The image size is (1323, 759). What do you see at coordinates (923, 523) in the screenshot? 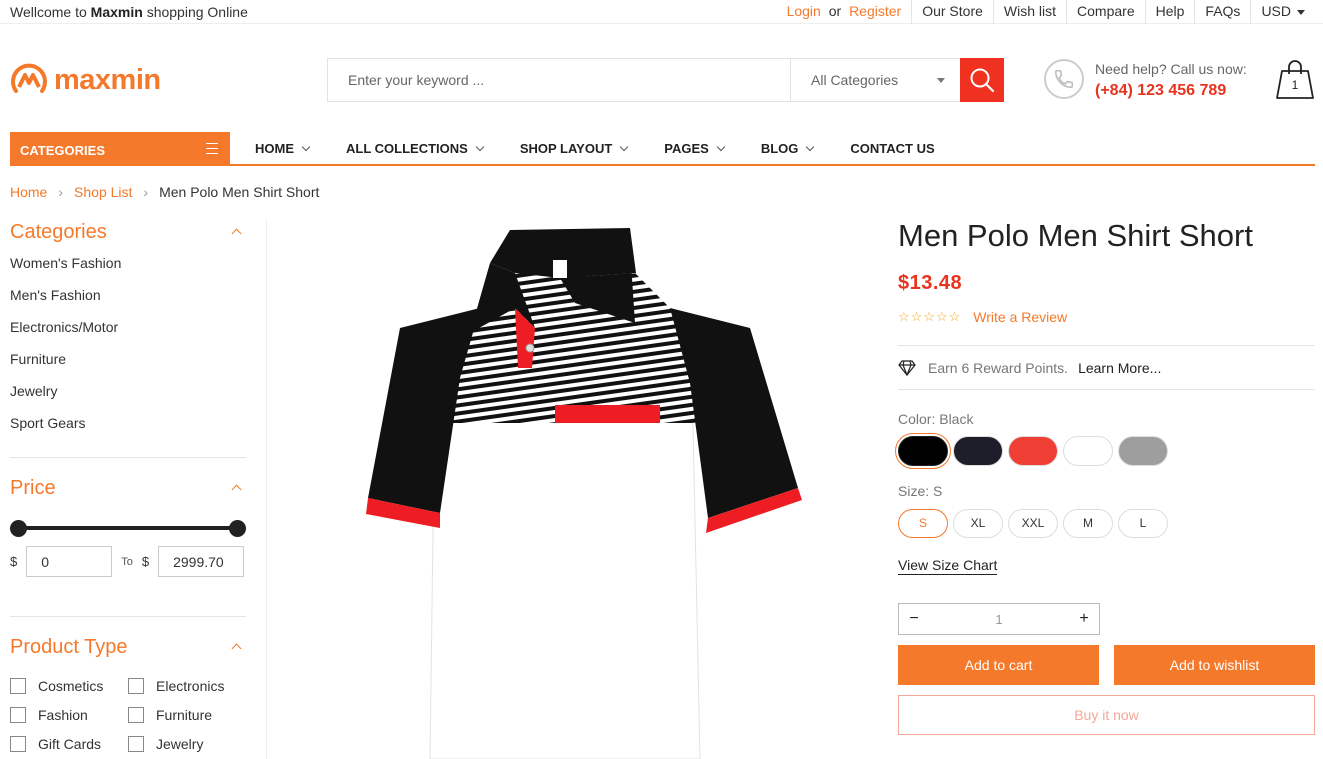
I see `size-option-s: S` at bounding box center [923, 523].